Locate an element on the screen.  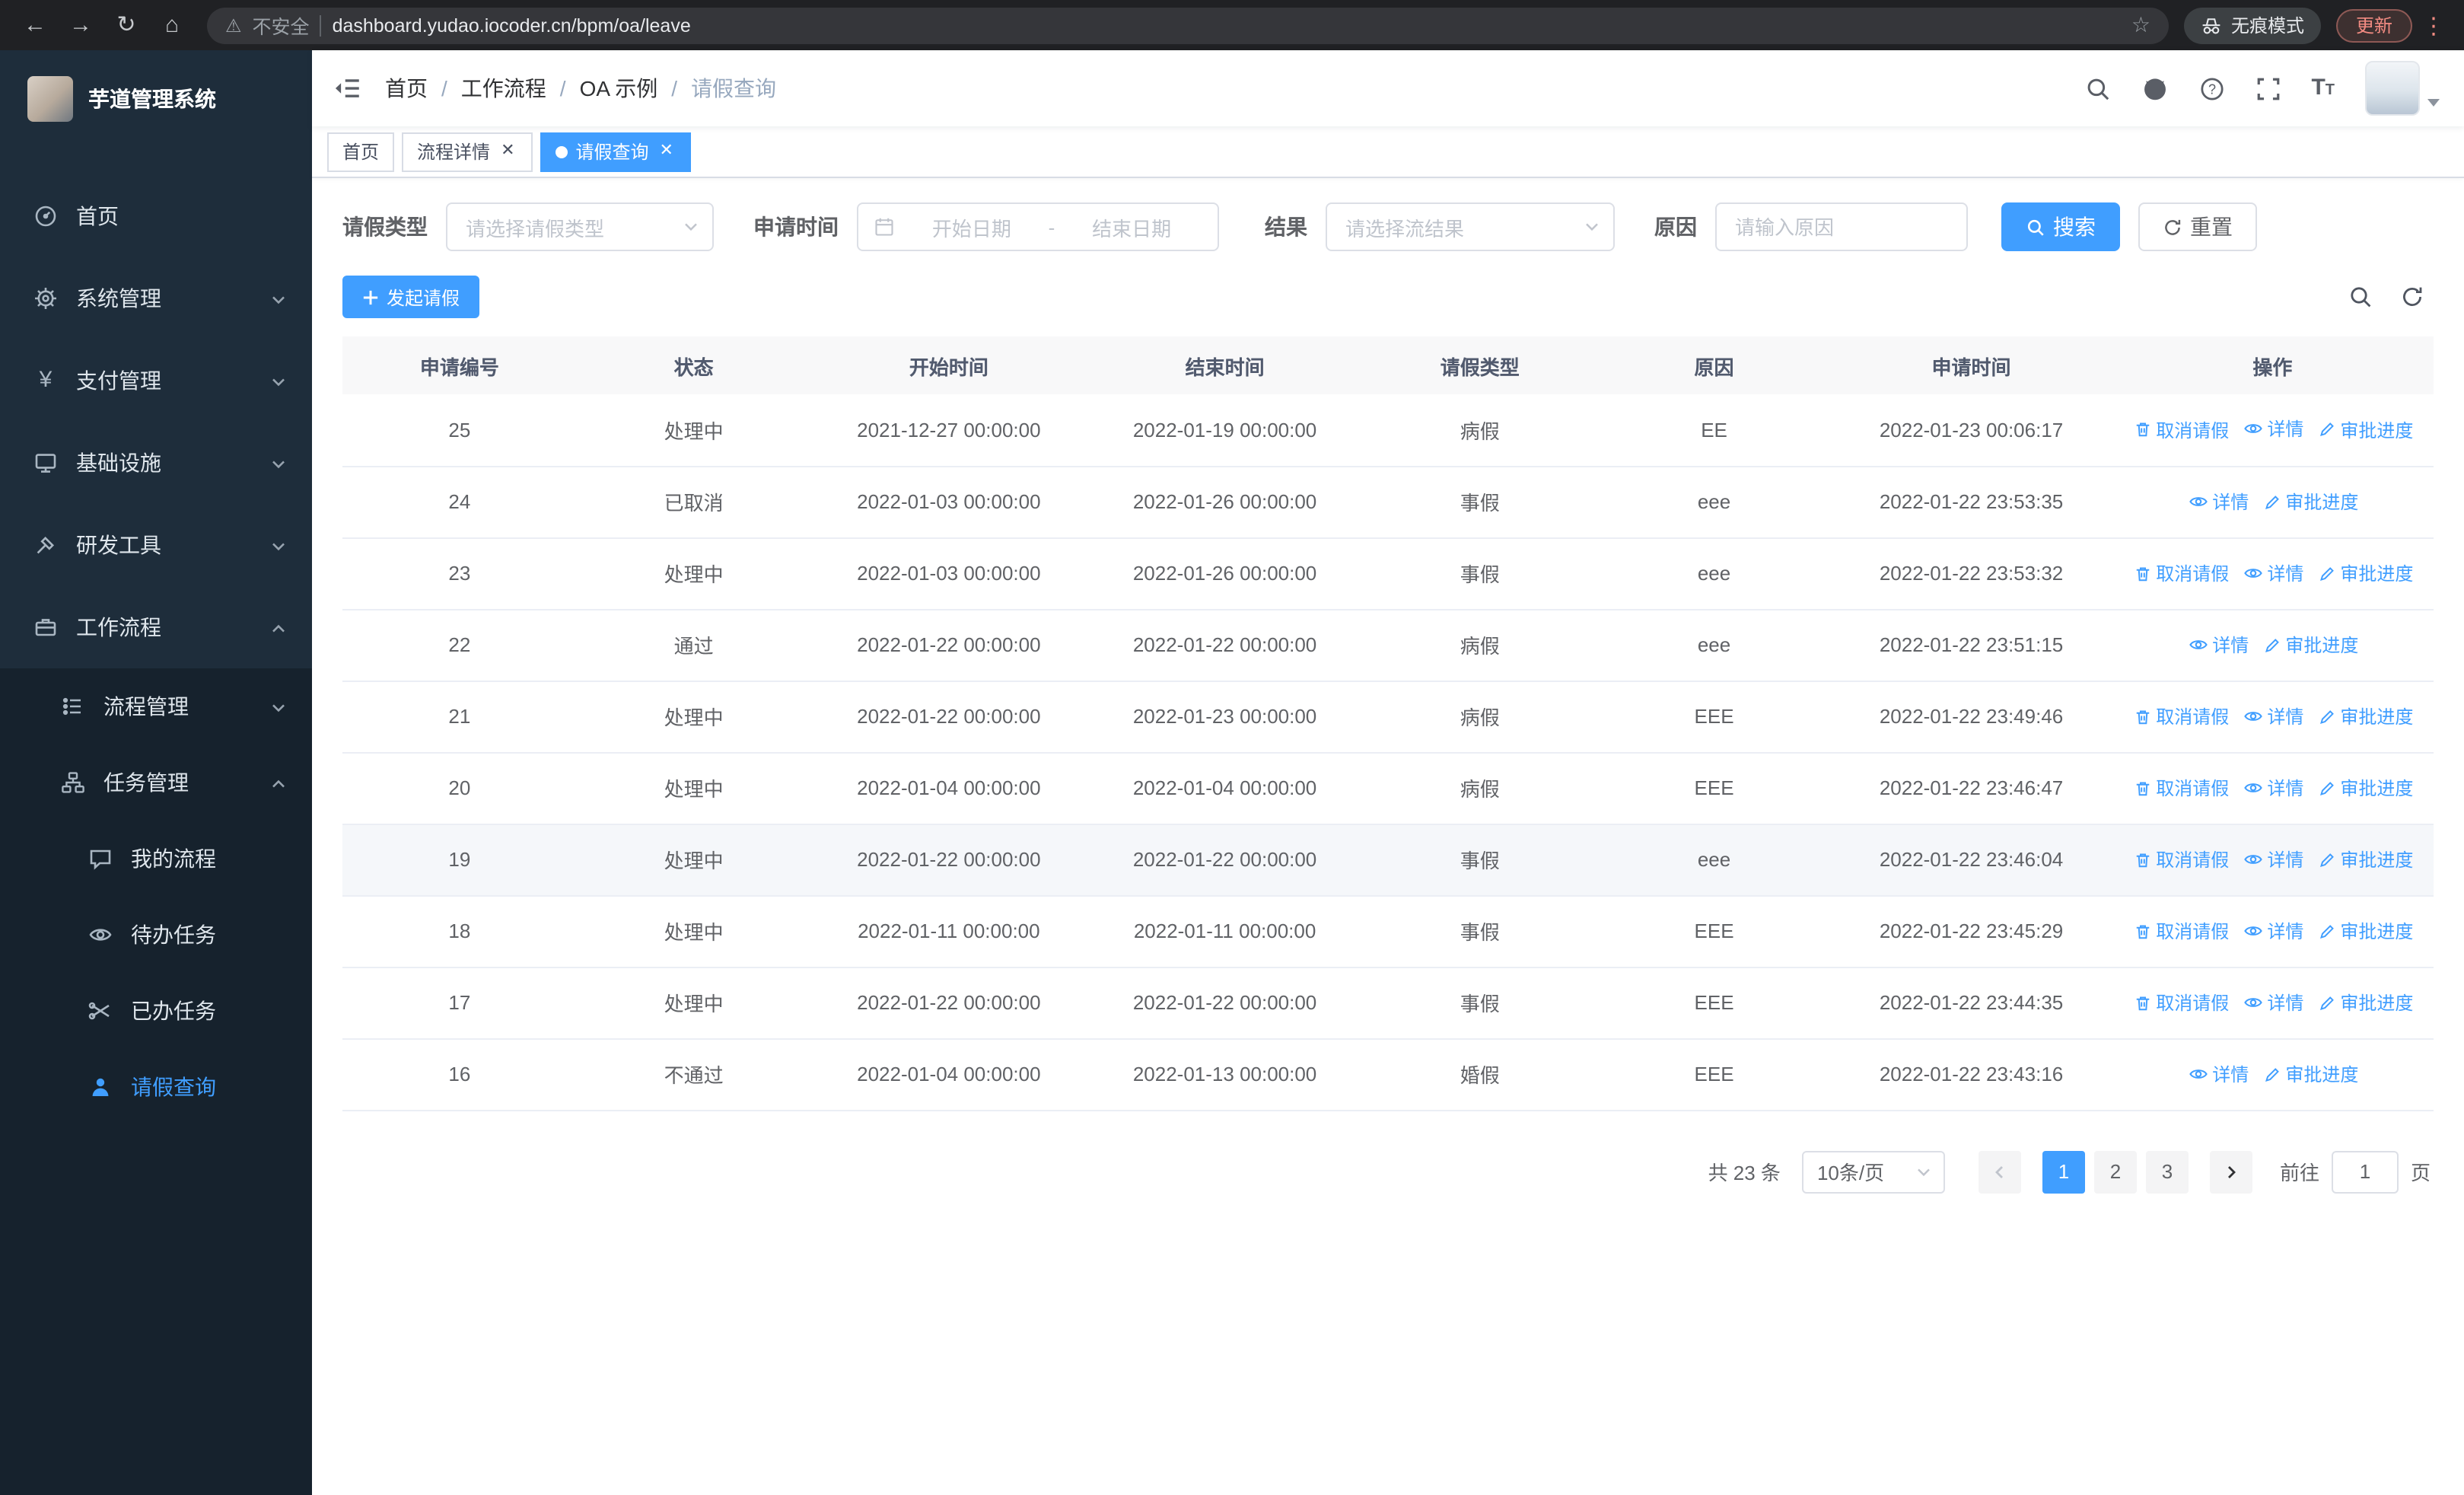
dashboard-icon is located at coordinates (45, 216).